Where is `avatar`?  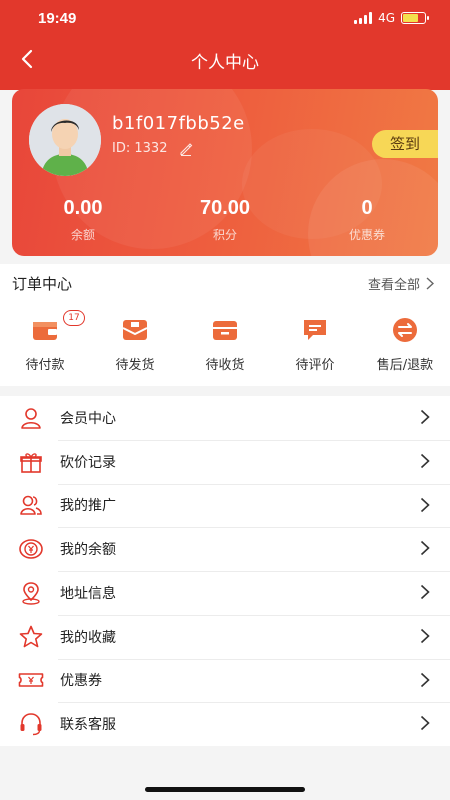 avatar is located at coordinates (65, 140).